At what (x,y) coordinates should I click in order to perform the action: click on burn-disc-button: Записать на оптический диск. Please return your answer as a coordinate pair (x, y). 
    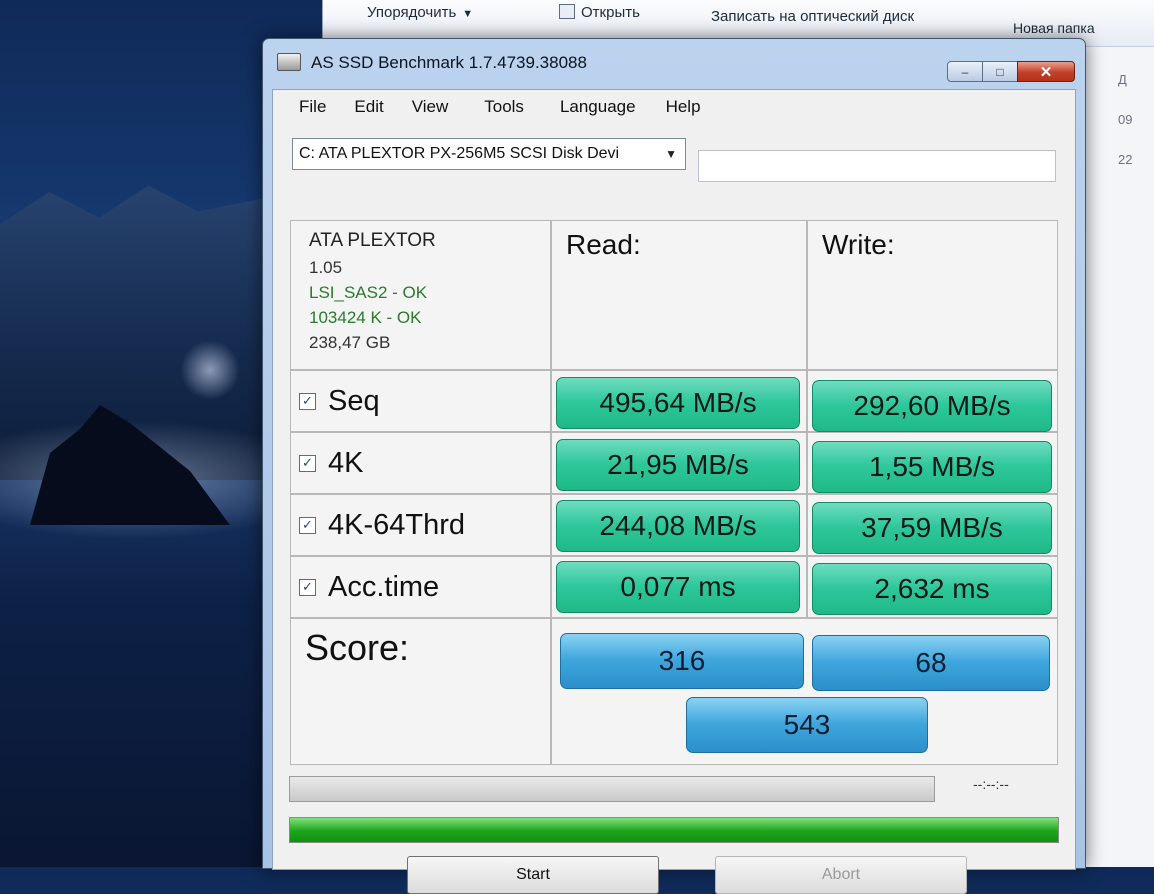
    Looking at the image, I should click on (812, 16).